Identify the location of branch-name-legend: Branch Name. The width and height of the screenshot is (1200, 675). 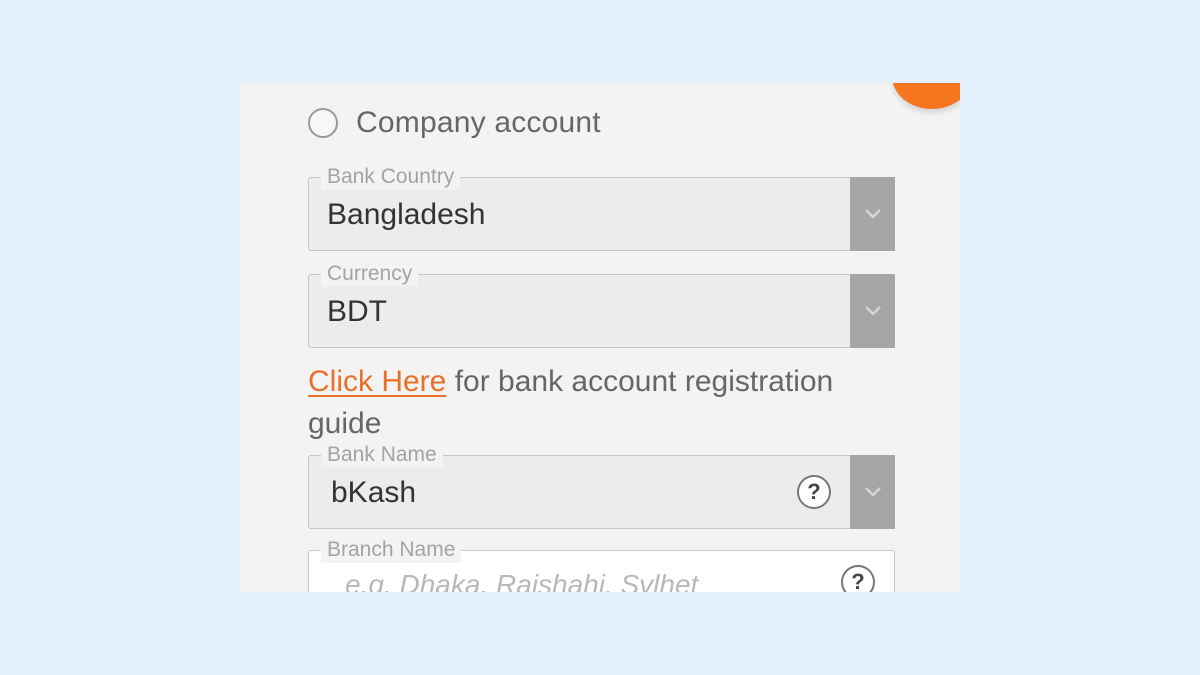
(391, 550).